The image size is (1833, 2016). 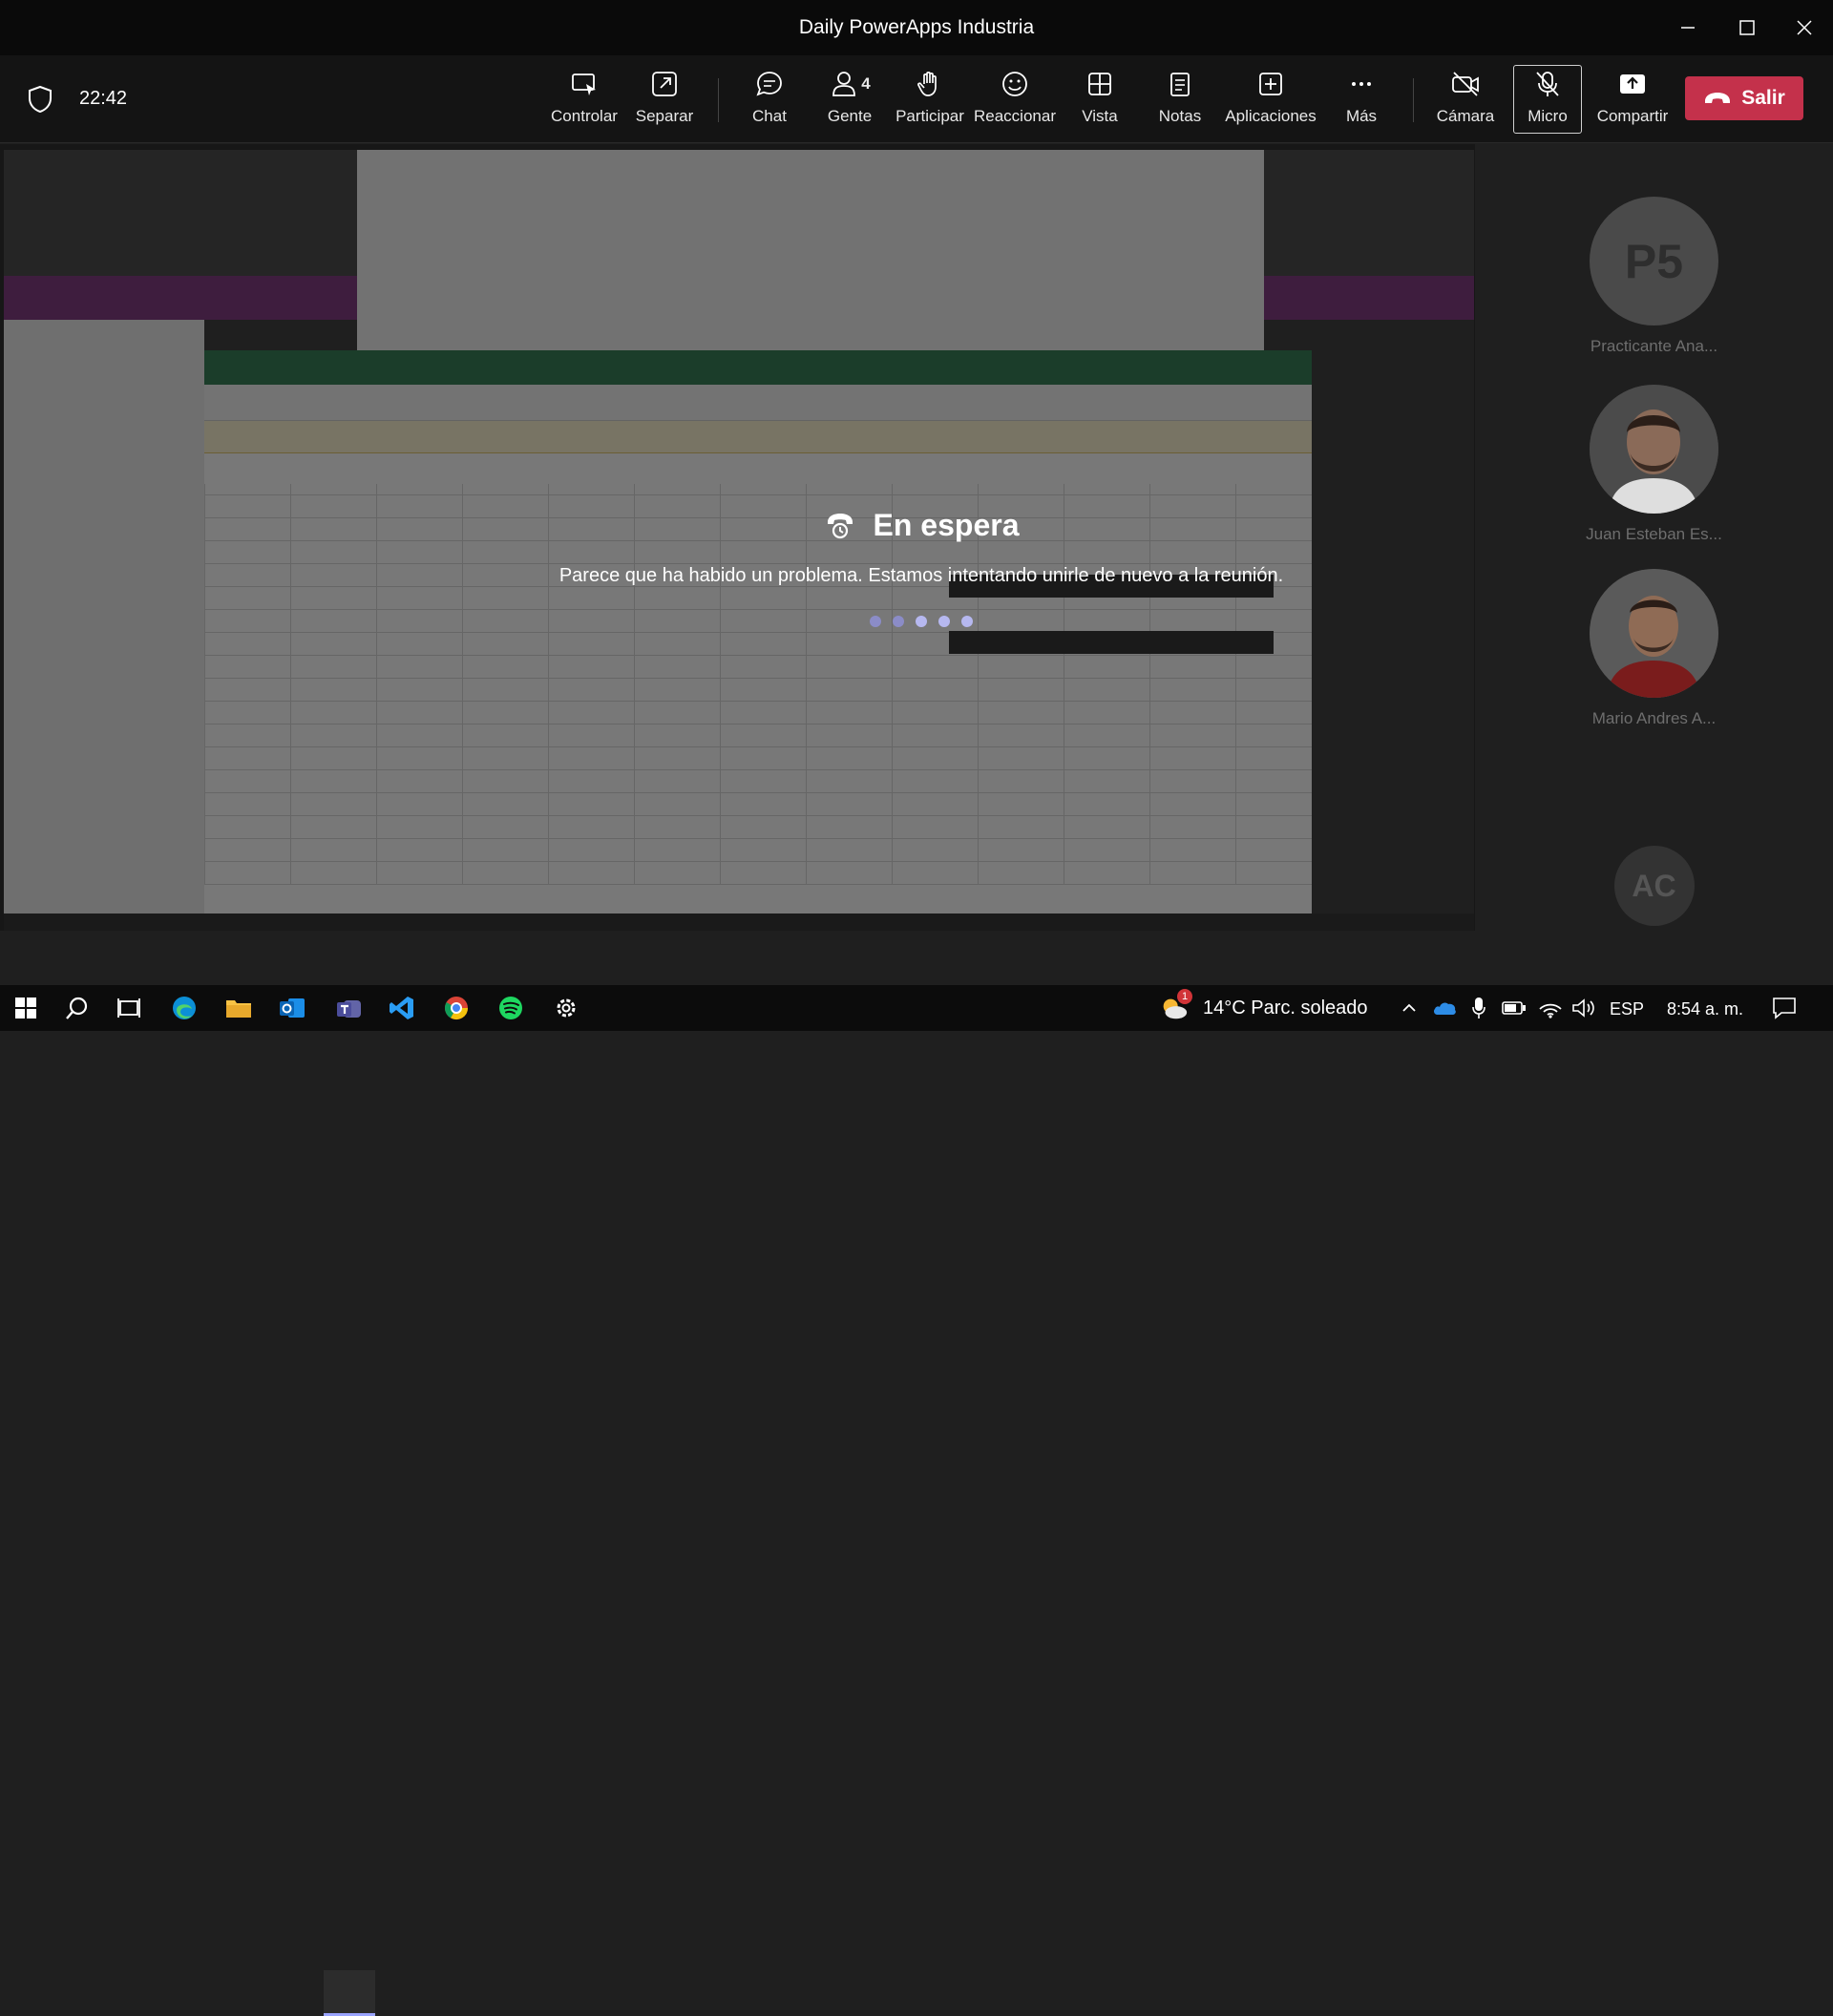 What do you see at coordinates (103, 98) in the screenshot?
I see `meeting-timer: 22:42` at bounding box center [103, 98].